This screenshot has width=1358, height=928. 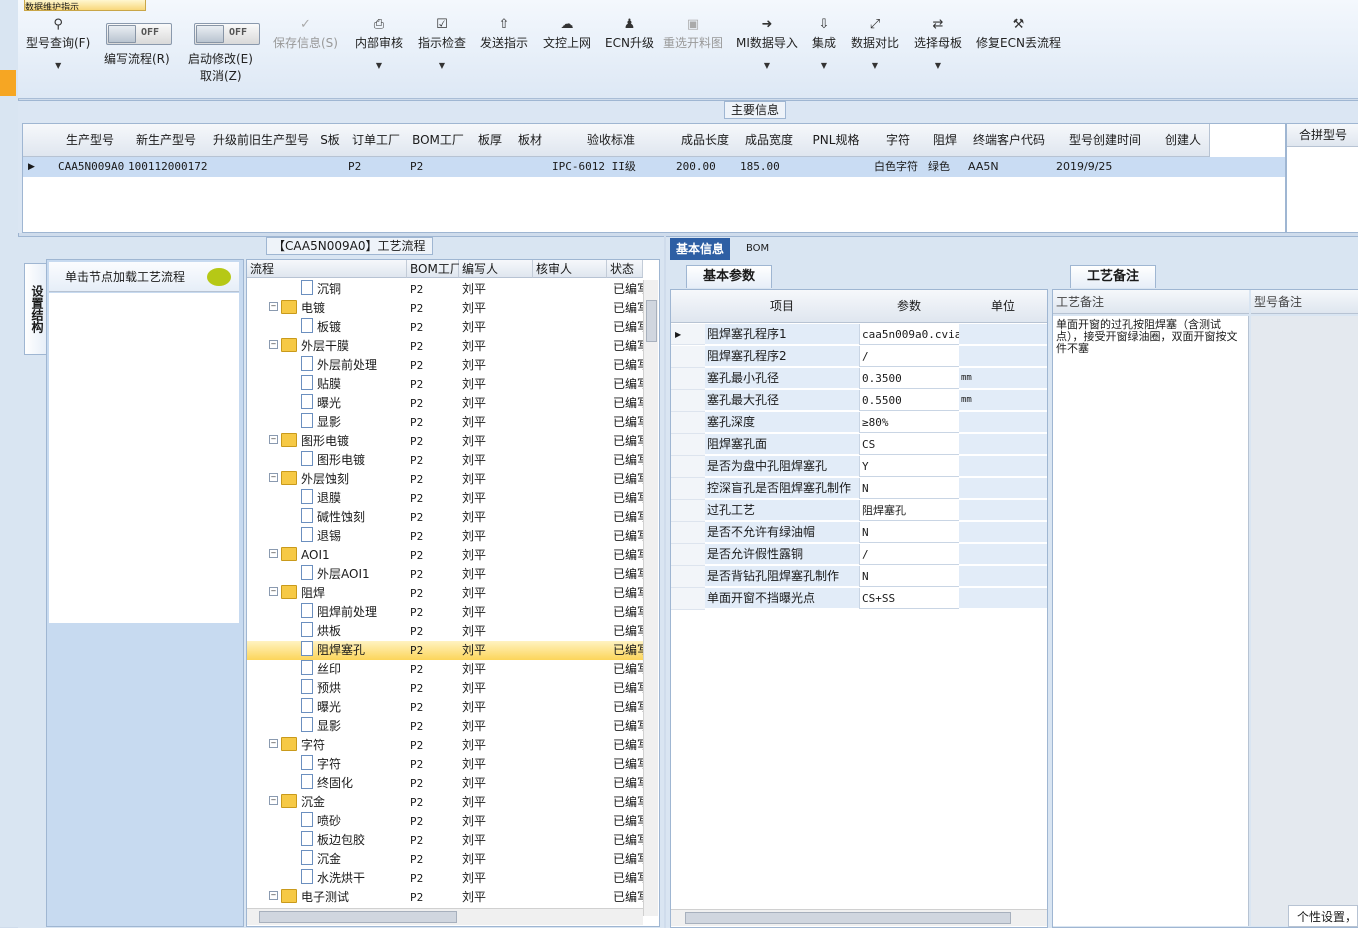 What do you see at coordinates (909, 444) in the screenshot?
I see `param-value: CS` at bounding box center [909, 444].